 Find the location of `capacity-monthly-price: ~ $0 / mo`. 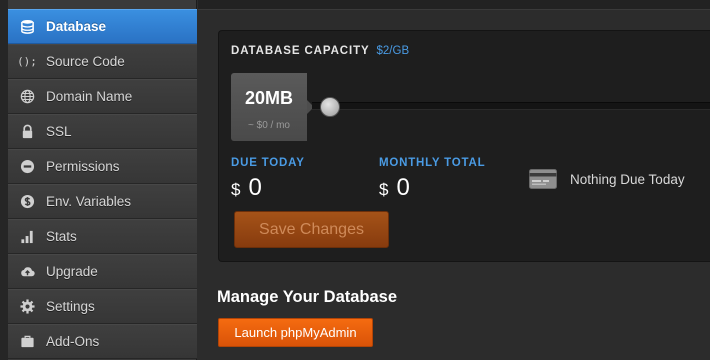

capacity-monthly-price: ~ $0 / mo is located at coordinates (269, 125).